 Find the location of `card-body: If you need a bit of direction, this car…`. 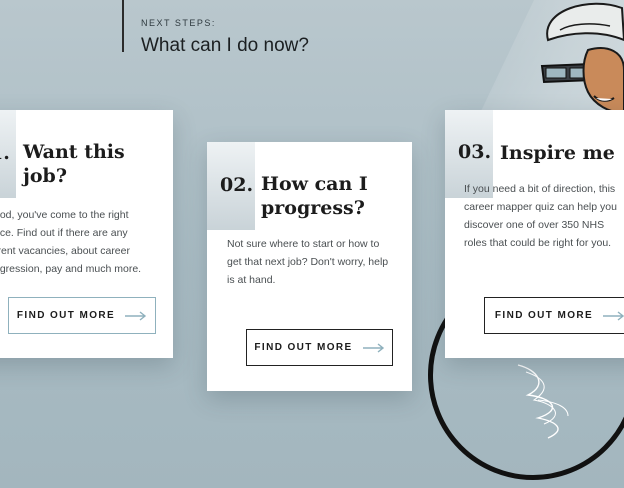

card-body: If you need a bit of direction, this car… is located at coordinates (544, 216).